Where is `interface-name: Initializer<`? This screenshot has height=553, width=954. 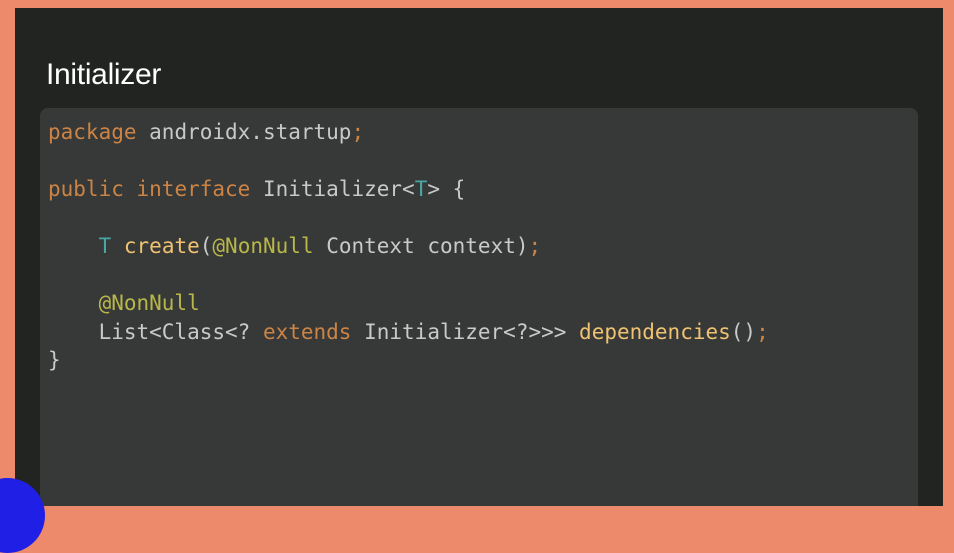
interface-name: Initializer< is located at coordinates (332, 189).